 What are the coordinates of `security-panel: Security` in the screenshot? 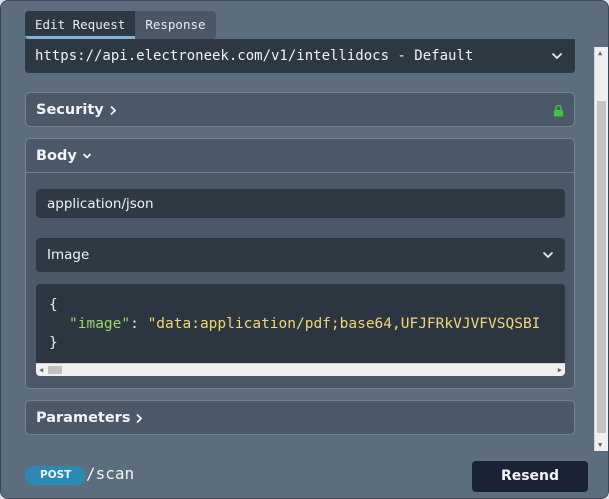 It's located at (300, 109).